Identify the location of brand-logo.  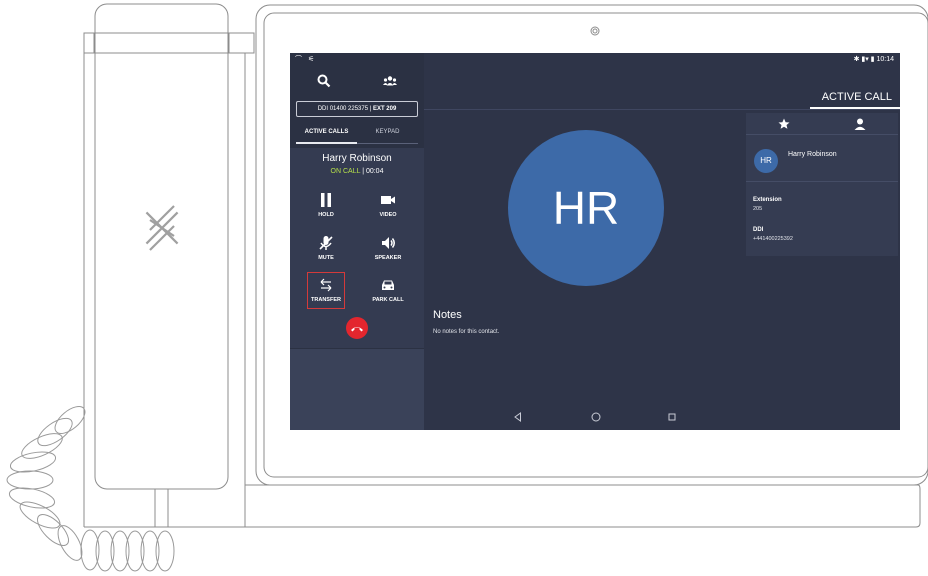
(162, 228).